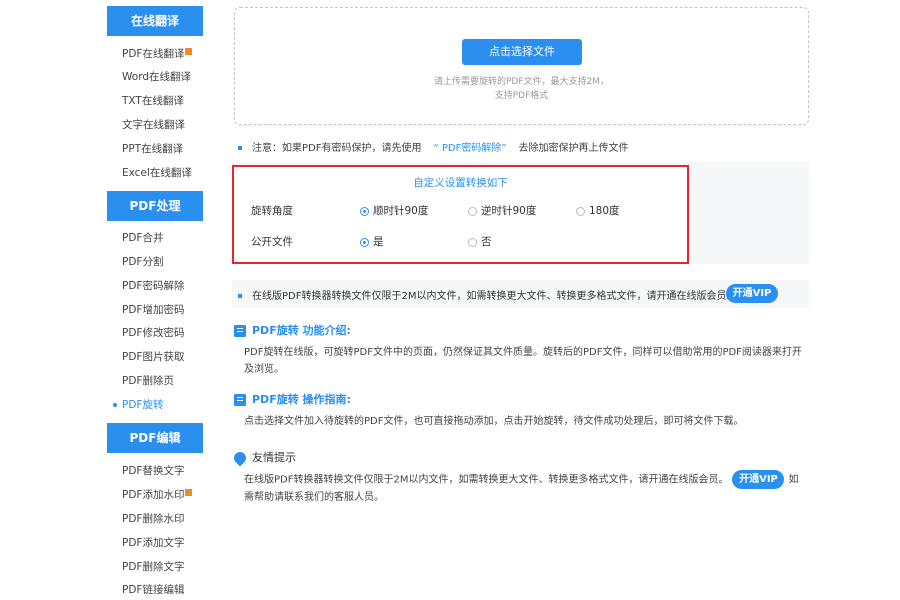 The width and height of the screenshot is (900, 600). I want to click on guide-title-text: PDF旋转 操作指南:, so click(301, 399).